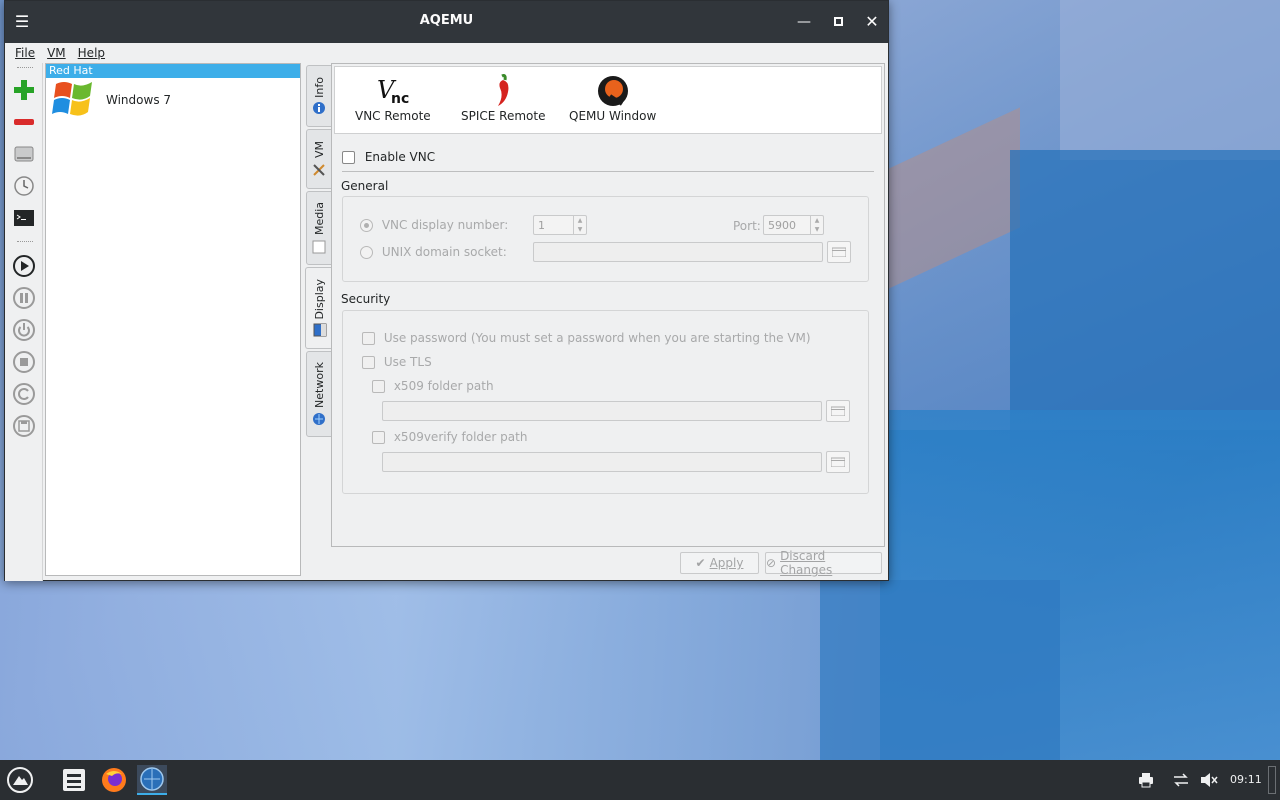 Image resolution: width=1280 pixels, height=800 pixels. Describe the element at coordinates (434, 225) in the screenshot. I see `vnc-display-number-row: VNC display number:` at that location.